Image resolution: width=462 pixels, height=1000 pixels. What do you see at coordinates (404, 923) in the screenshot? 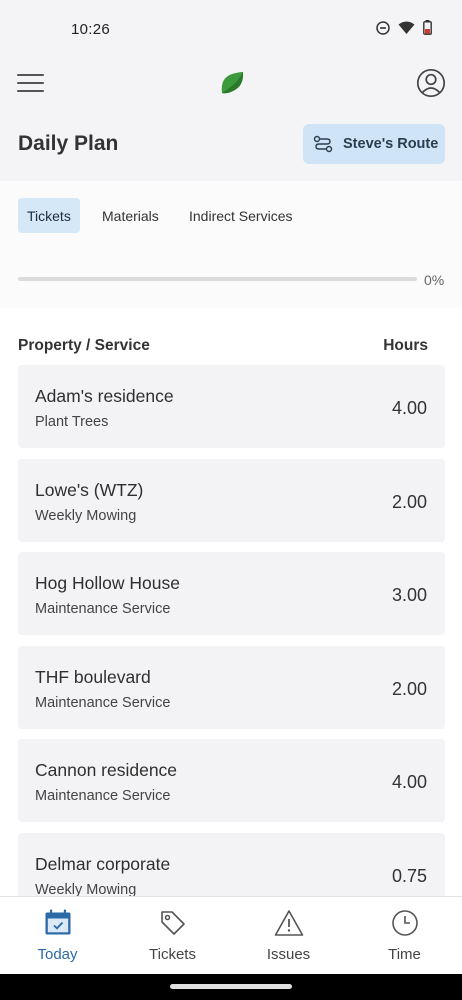
I see `clock-icon` at bounding box center [404, 923].